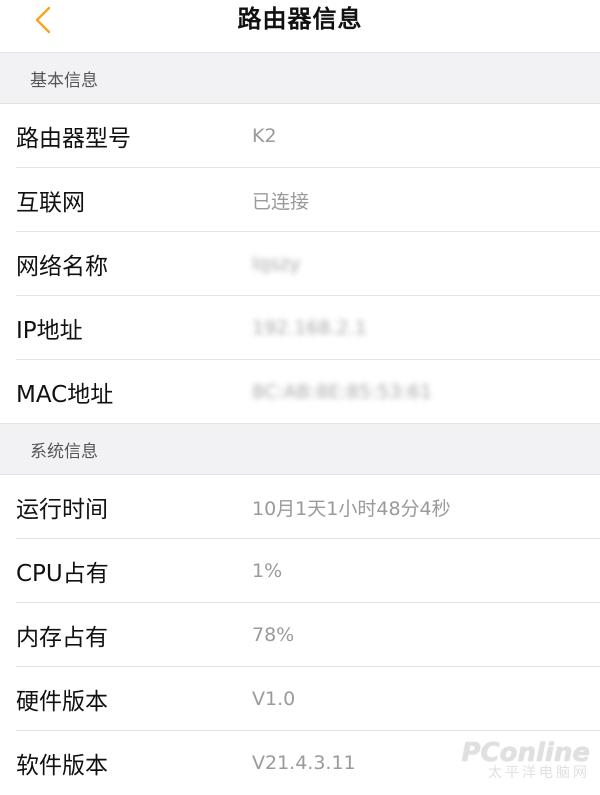 The height and width of the screenshot is (795, 600). Describe the element at coordinates (300, 136) in the screenshot. I see `row-router-model: 路由器型号 K2` at that location.